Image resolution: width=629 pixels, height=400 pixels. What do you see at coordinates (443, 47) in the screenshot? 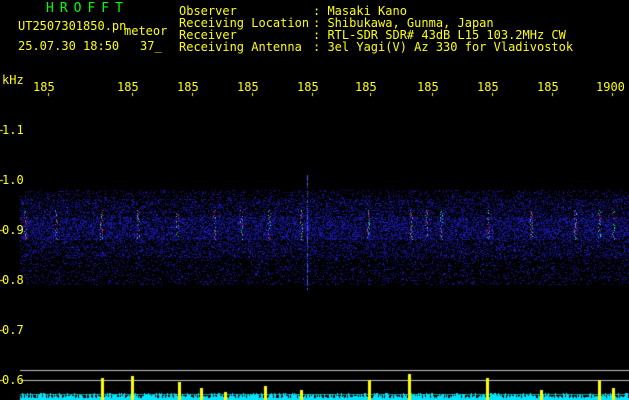
I see `info-value-antenna: : 3el Yagi(V) Az 330 for Vladivostok` at bounding box center [443, 47].